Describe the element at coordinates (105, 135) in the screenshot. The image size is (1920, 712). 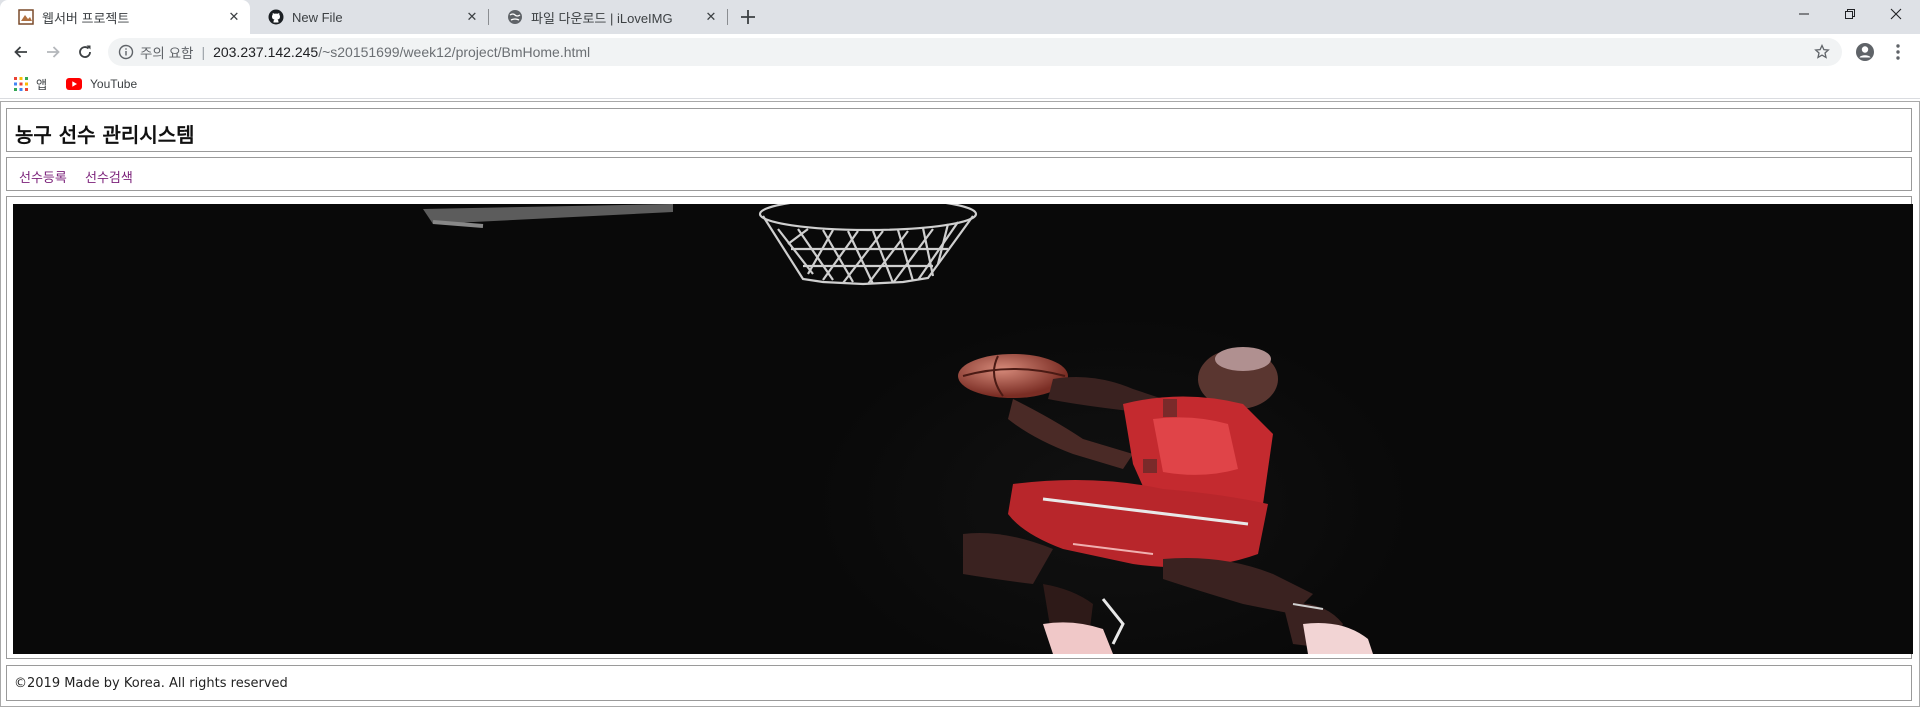
I see `page-title: 농구 선수 관리시스템` at that location.